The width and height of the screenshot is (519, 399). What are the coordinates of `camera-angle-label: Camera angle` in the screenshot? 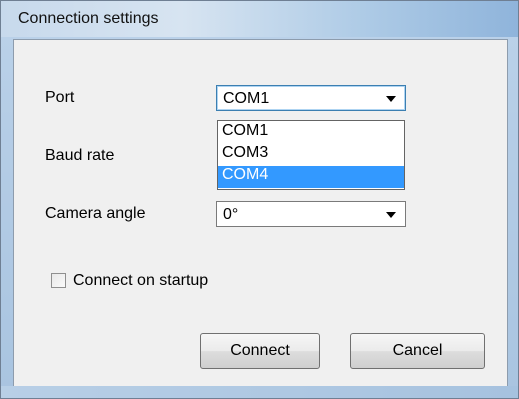 It's located at (95, 213).